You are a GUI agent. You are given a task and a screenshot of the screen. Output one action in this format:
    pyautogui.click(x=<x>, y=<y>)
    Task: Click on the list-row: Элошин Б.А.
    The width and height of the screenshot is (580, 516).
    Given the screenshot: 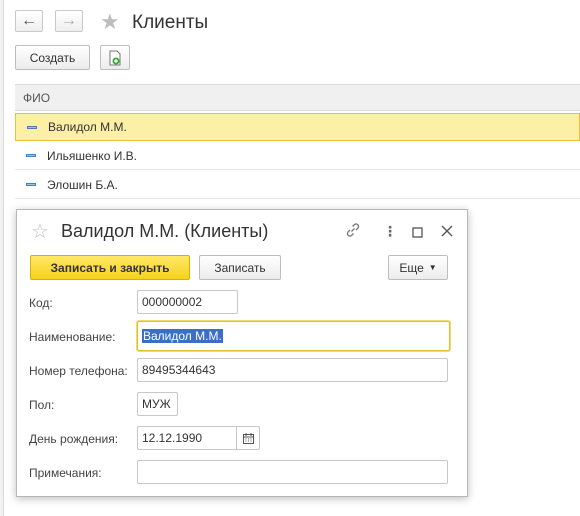 What is the action you would take?
    pyautogui.click(x=297, y=185)
    